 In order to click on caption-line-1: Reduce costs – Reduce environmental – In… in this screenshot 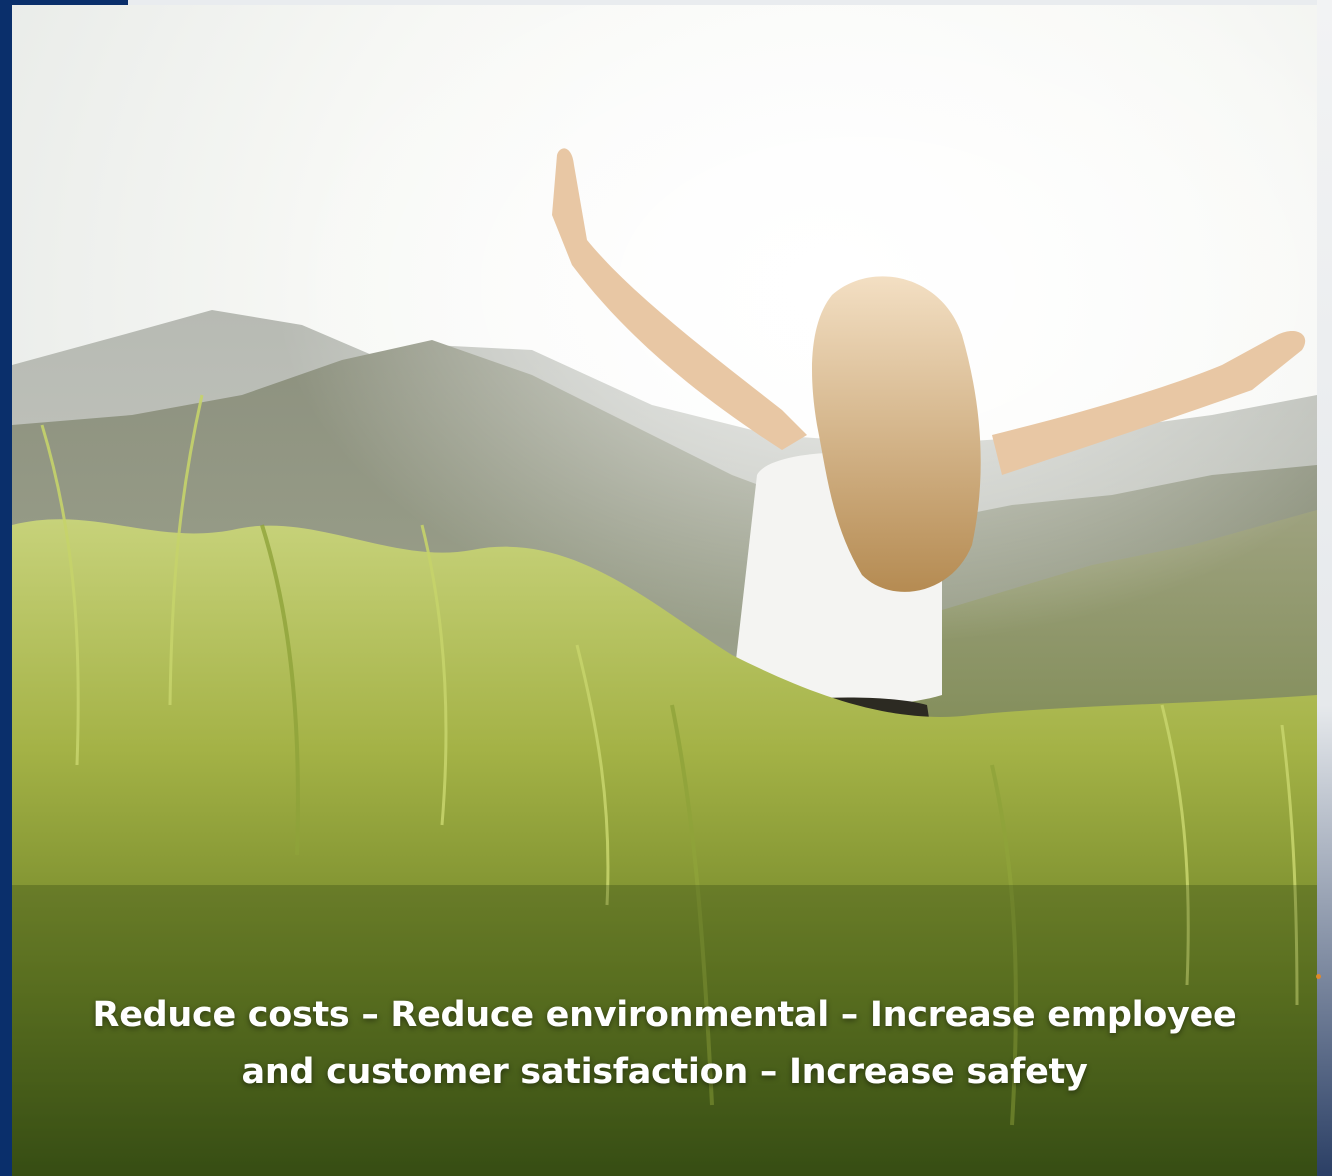, I will do `click(664, 1015)`.